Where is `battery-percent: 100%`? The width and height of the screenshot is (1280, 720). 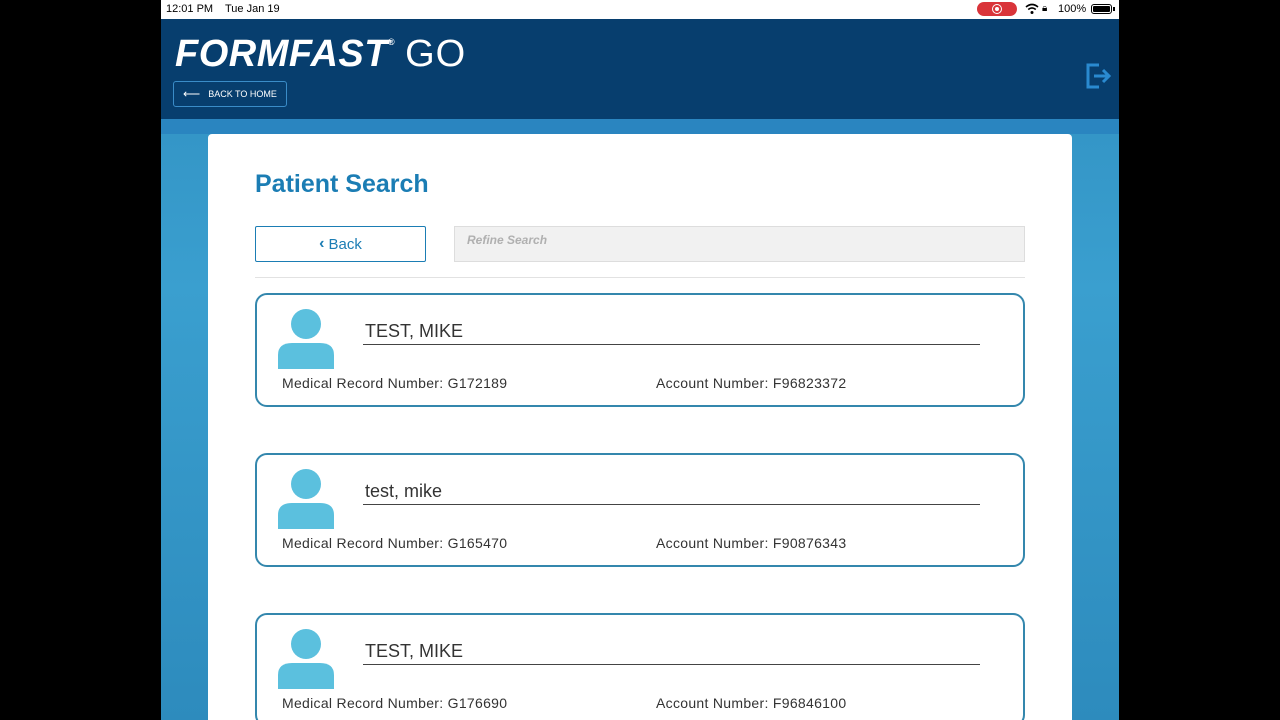
battery-percent: 100% is located at coordinates (1072, 9).